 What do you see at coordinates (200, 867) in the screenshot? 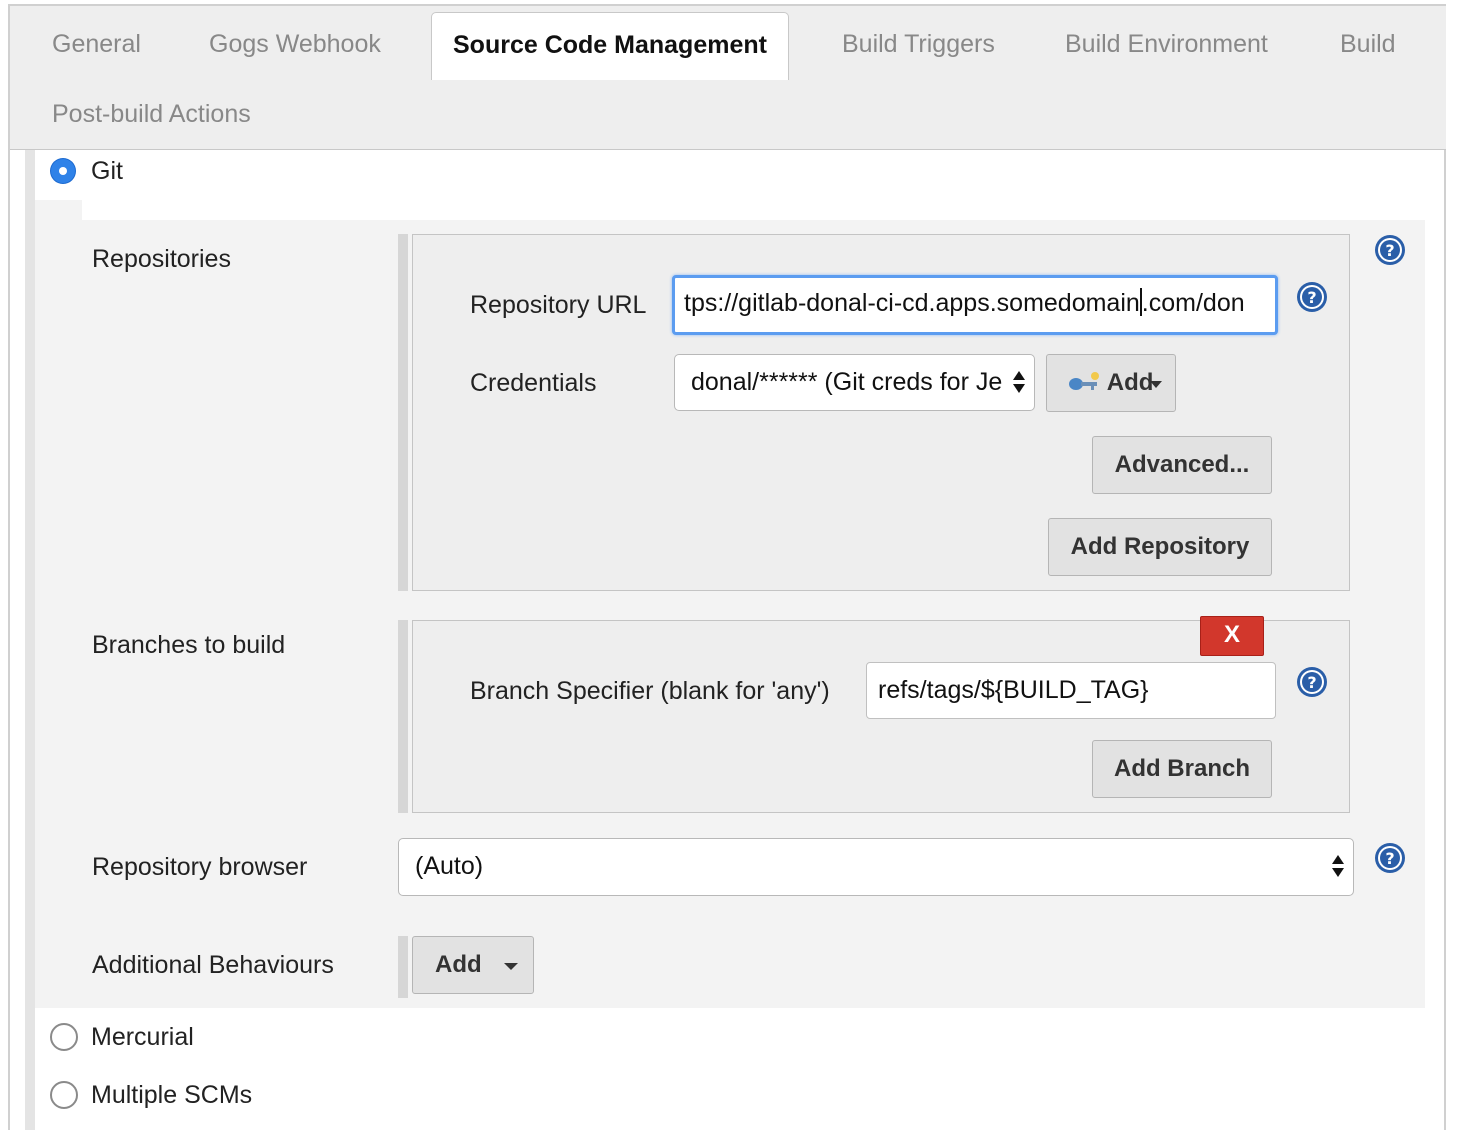
I see `repository-browser-label: Repository browser` at bounding box center [200, 867].